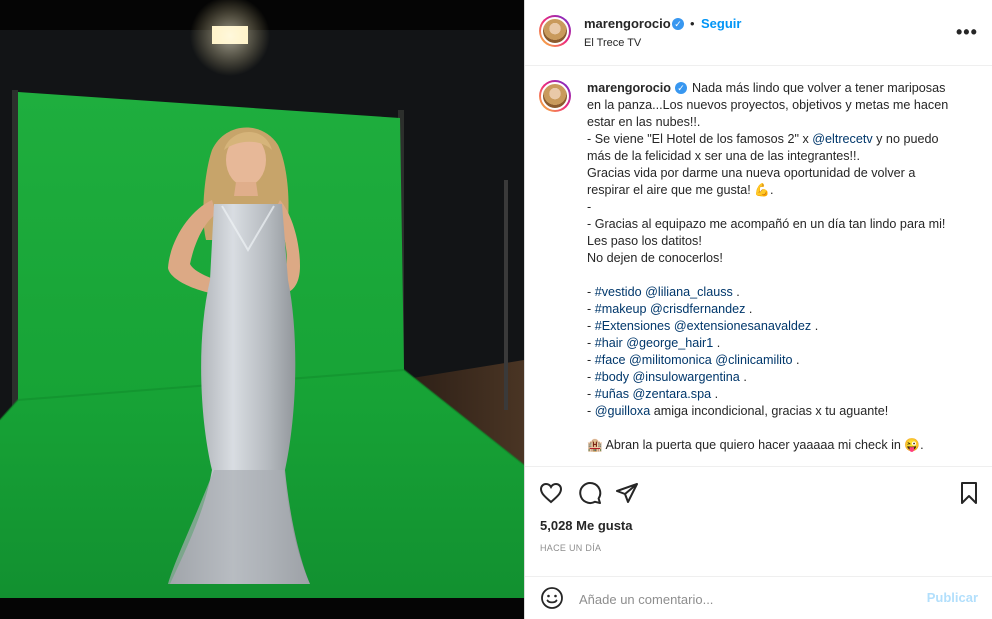 The height and width of the screenshot is (619, 992). I want to click on publish-button: Publicar, so click(952, 597).